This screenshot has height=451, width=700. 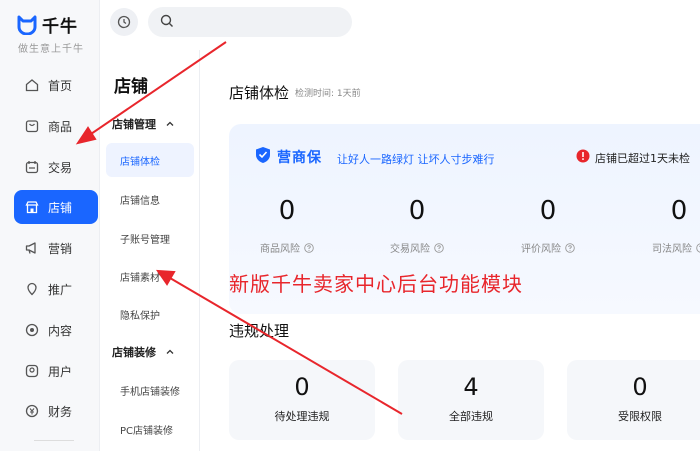 I want to click on promote-icon, so click(x=32, y=289).